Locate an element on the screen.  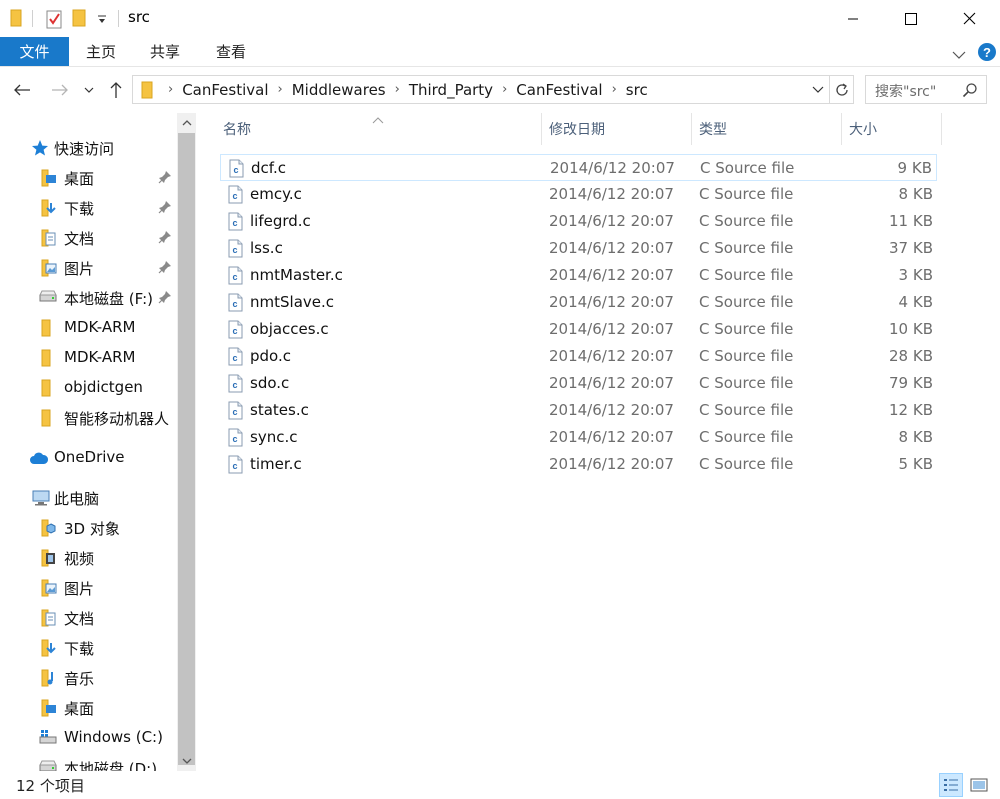
properties-icon is located at coordinates (55, 19).